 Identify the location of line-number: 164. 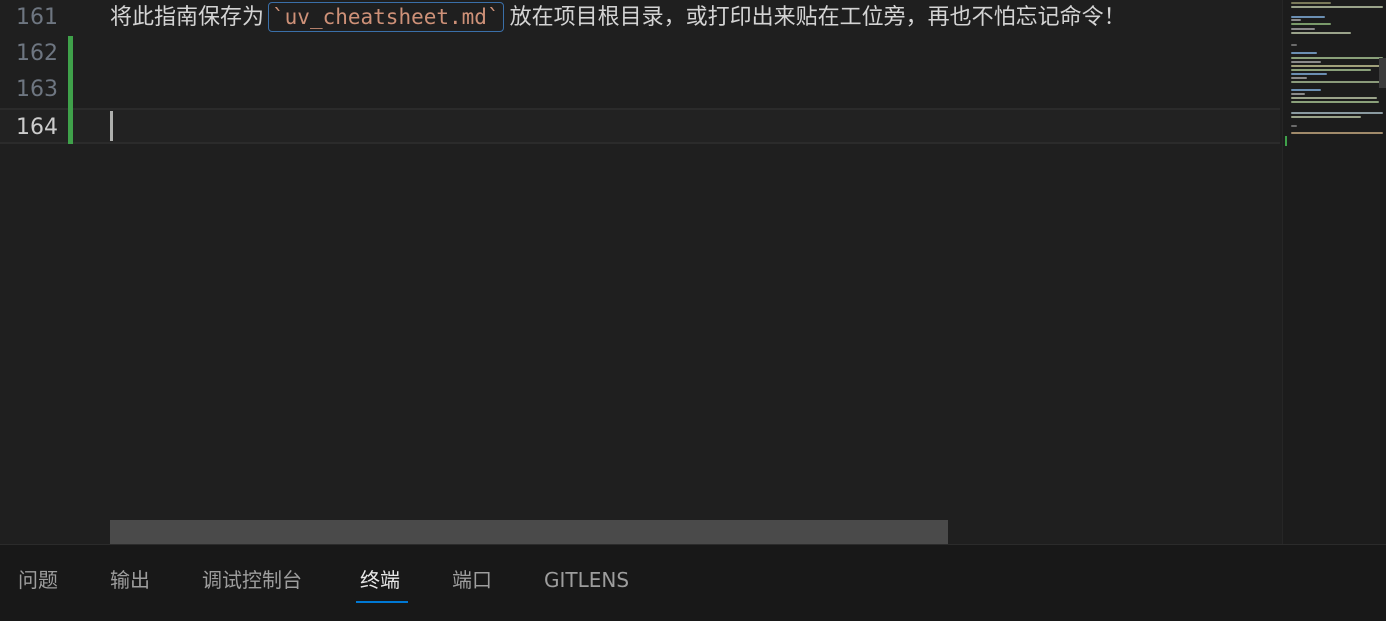
(37, 127).